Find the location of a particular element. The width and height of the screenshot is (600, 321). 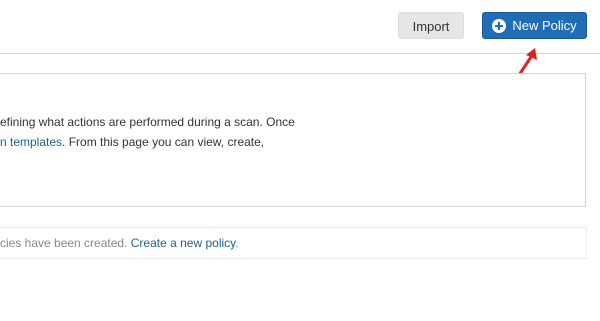

new-policy-button: New Policy is located at coordinates (534, 25).